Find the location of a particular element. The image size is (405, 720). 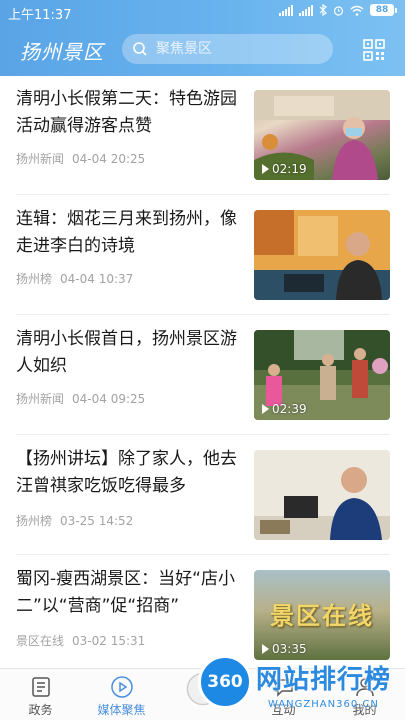

app-header: 上午11:37 88 扬州景区 is located at coordinates (202, 38).